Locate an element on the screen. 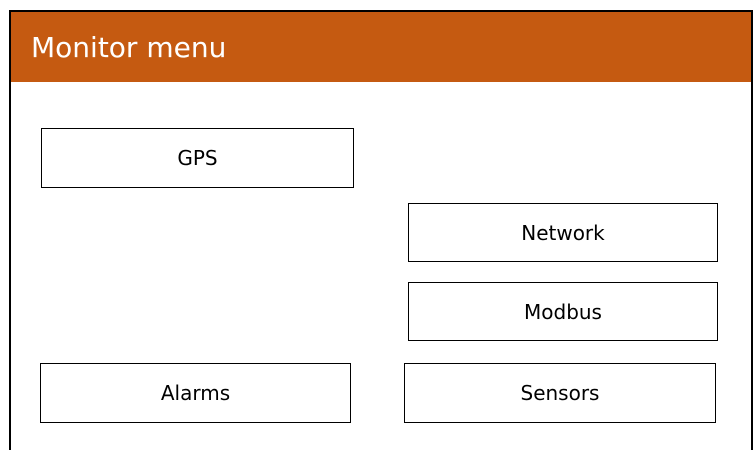 This screenshot has width=755, height=450. network-button: Network is located at coordinates (563, 232).